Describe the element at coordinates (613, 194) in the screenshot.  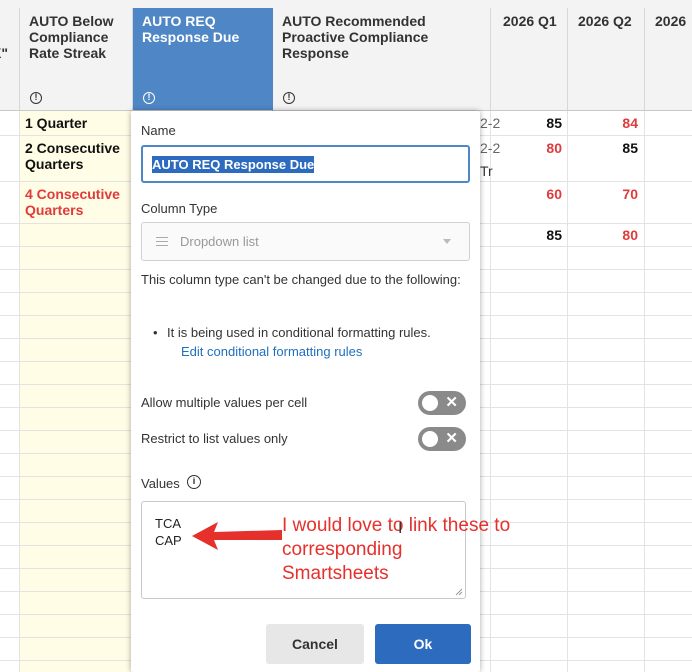
I see `cell-q2-row3: 70` at that location.